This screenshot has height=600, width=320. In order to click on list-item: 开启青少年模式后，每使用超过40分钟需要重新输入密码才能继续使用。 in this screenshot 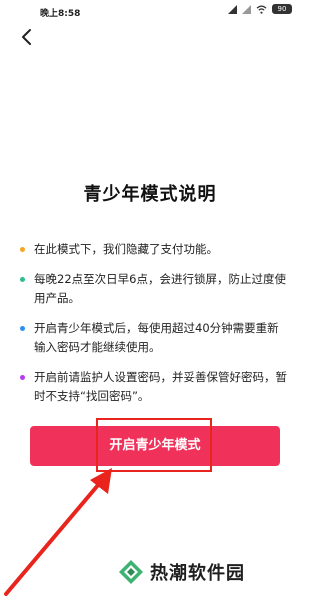, I will do `click(155, 338)`.